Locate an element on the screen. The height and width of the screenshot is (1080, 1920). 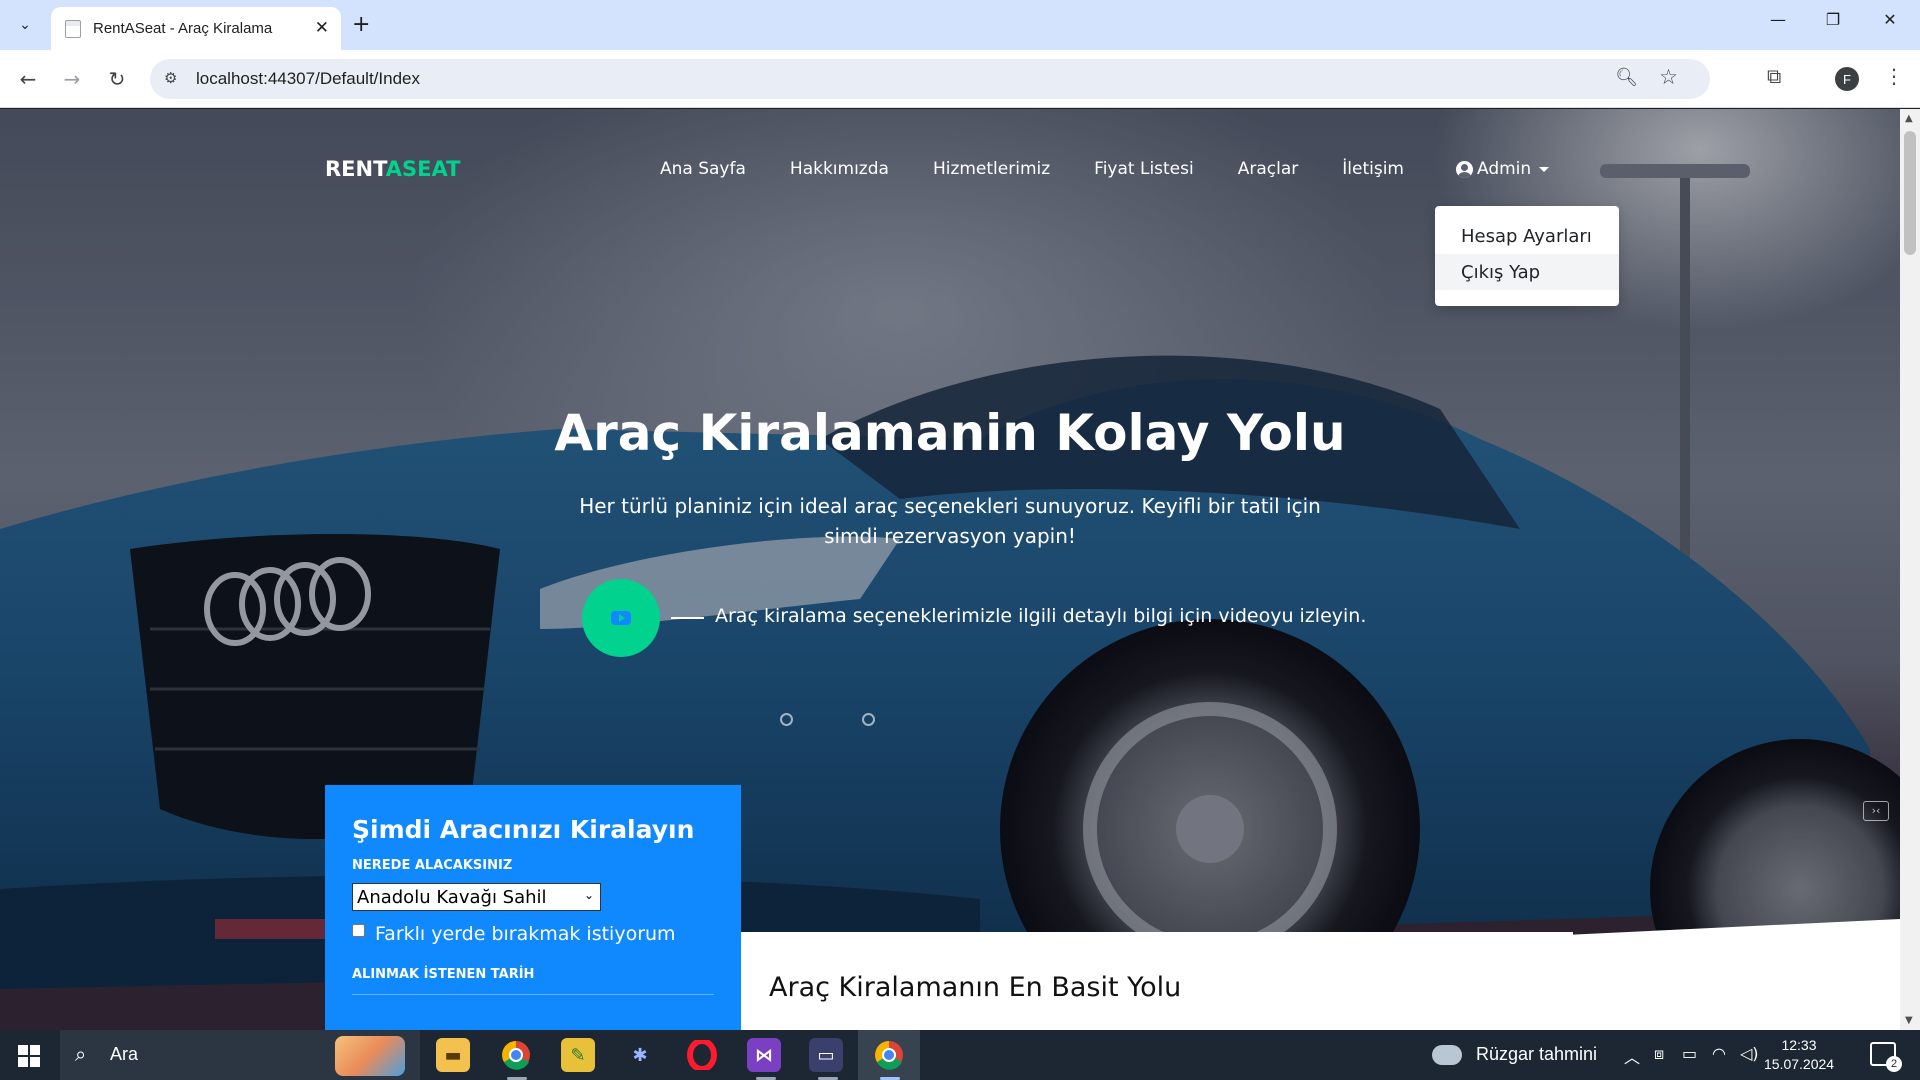
extensions-icon: ⧉ is located at coordinates (1774, 76).